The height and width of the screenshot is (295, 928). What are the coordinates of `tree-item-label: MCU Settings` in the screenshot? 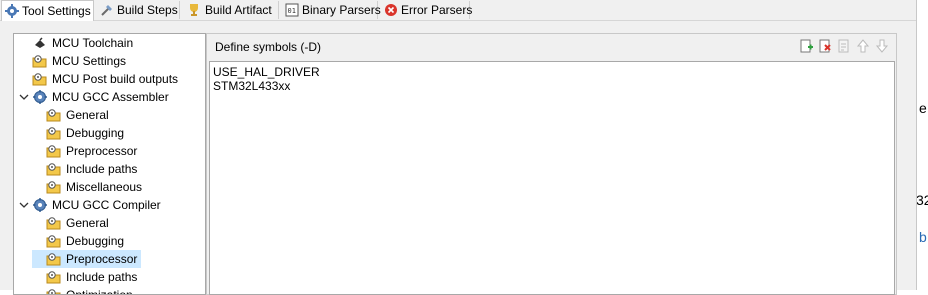 It's located at (89, 61).